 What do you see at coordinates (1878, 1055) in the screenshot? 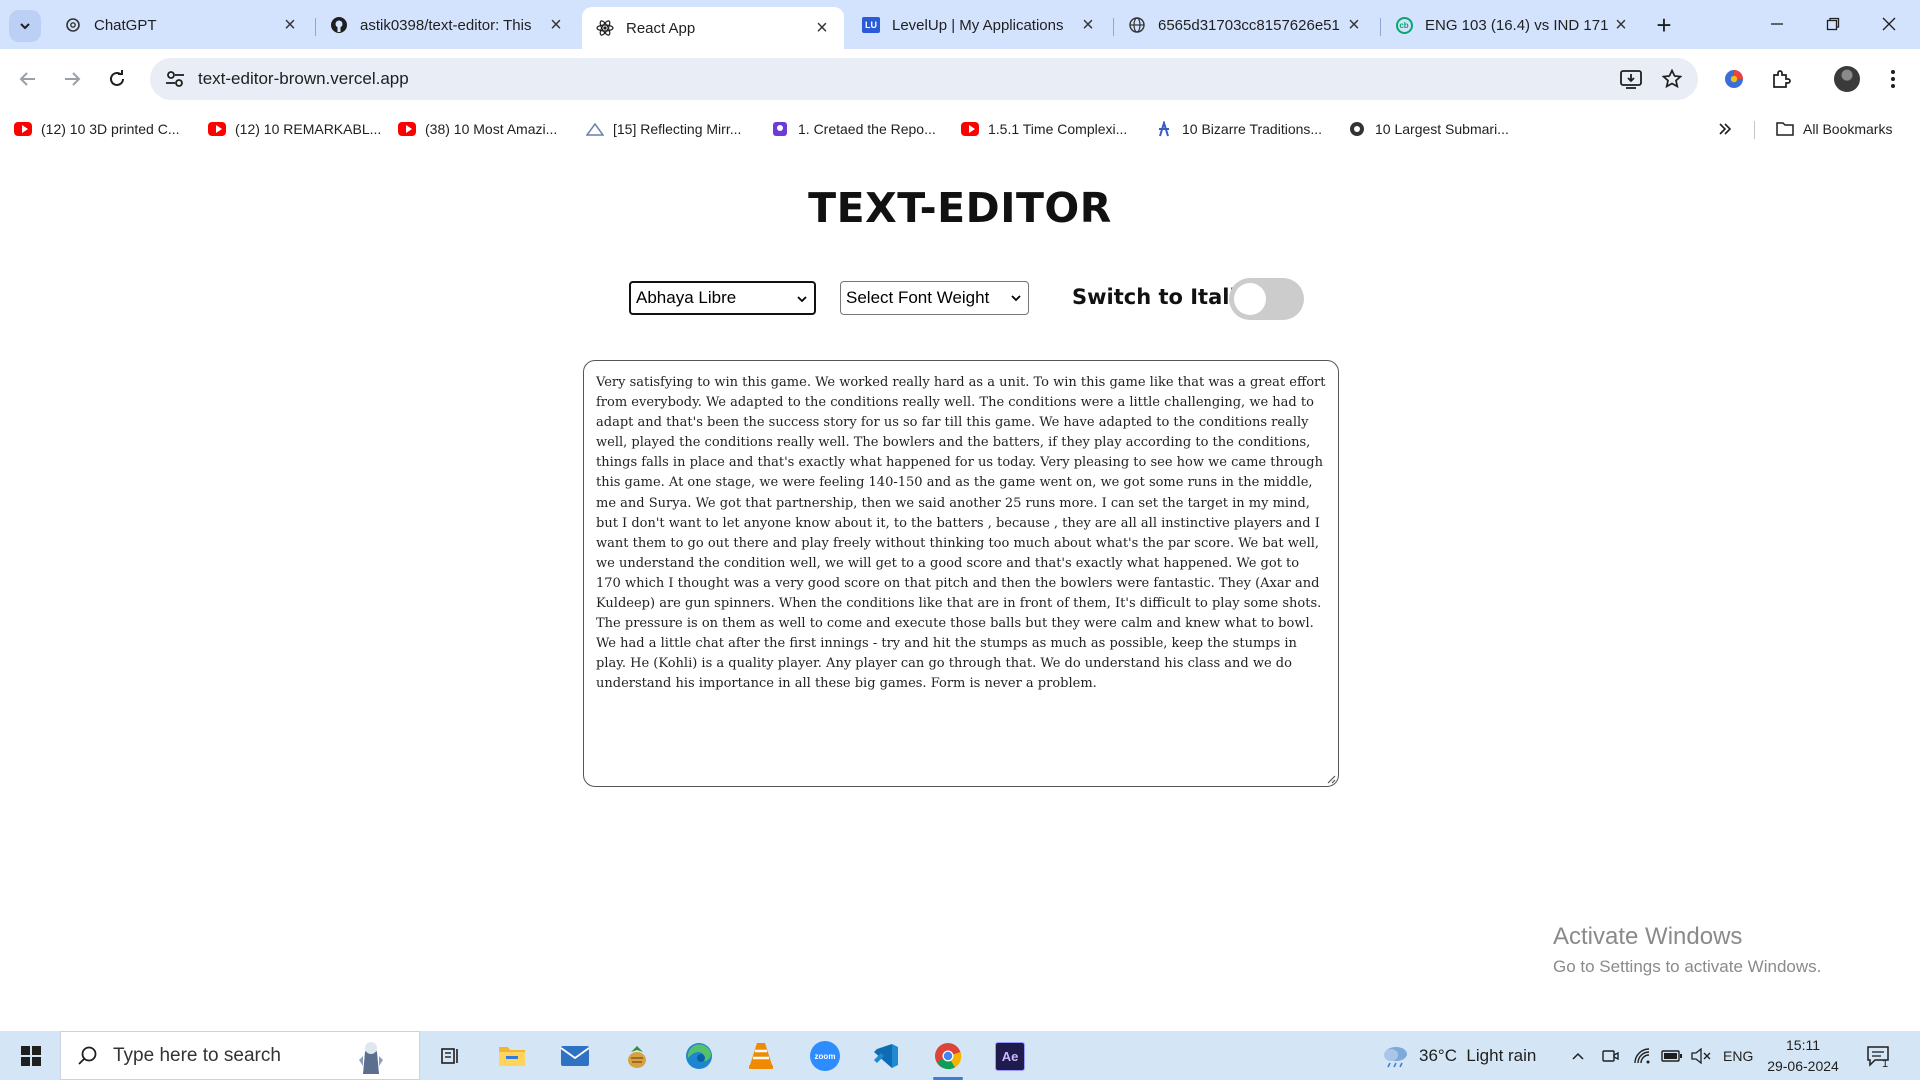
I see `notifications-button: 1` at bounding box center [1878, 1055].